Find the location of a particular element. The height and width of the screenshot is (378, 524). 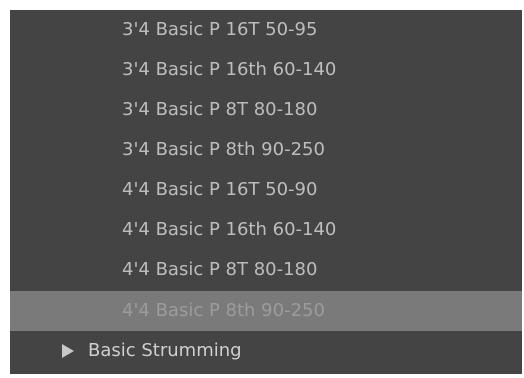

preset-item: 4'4 Basic P 8T 80-180 is located at coordinates (266, 270).